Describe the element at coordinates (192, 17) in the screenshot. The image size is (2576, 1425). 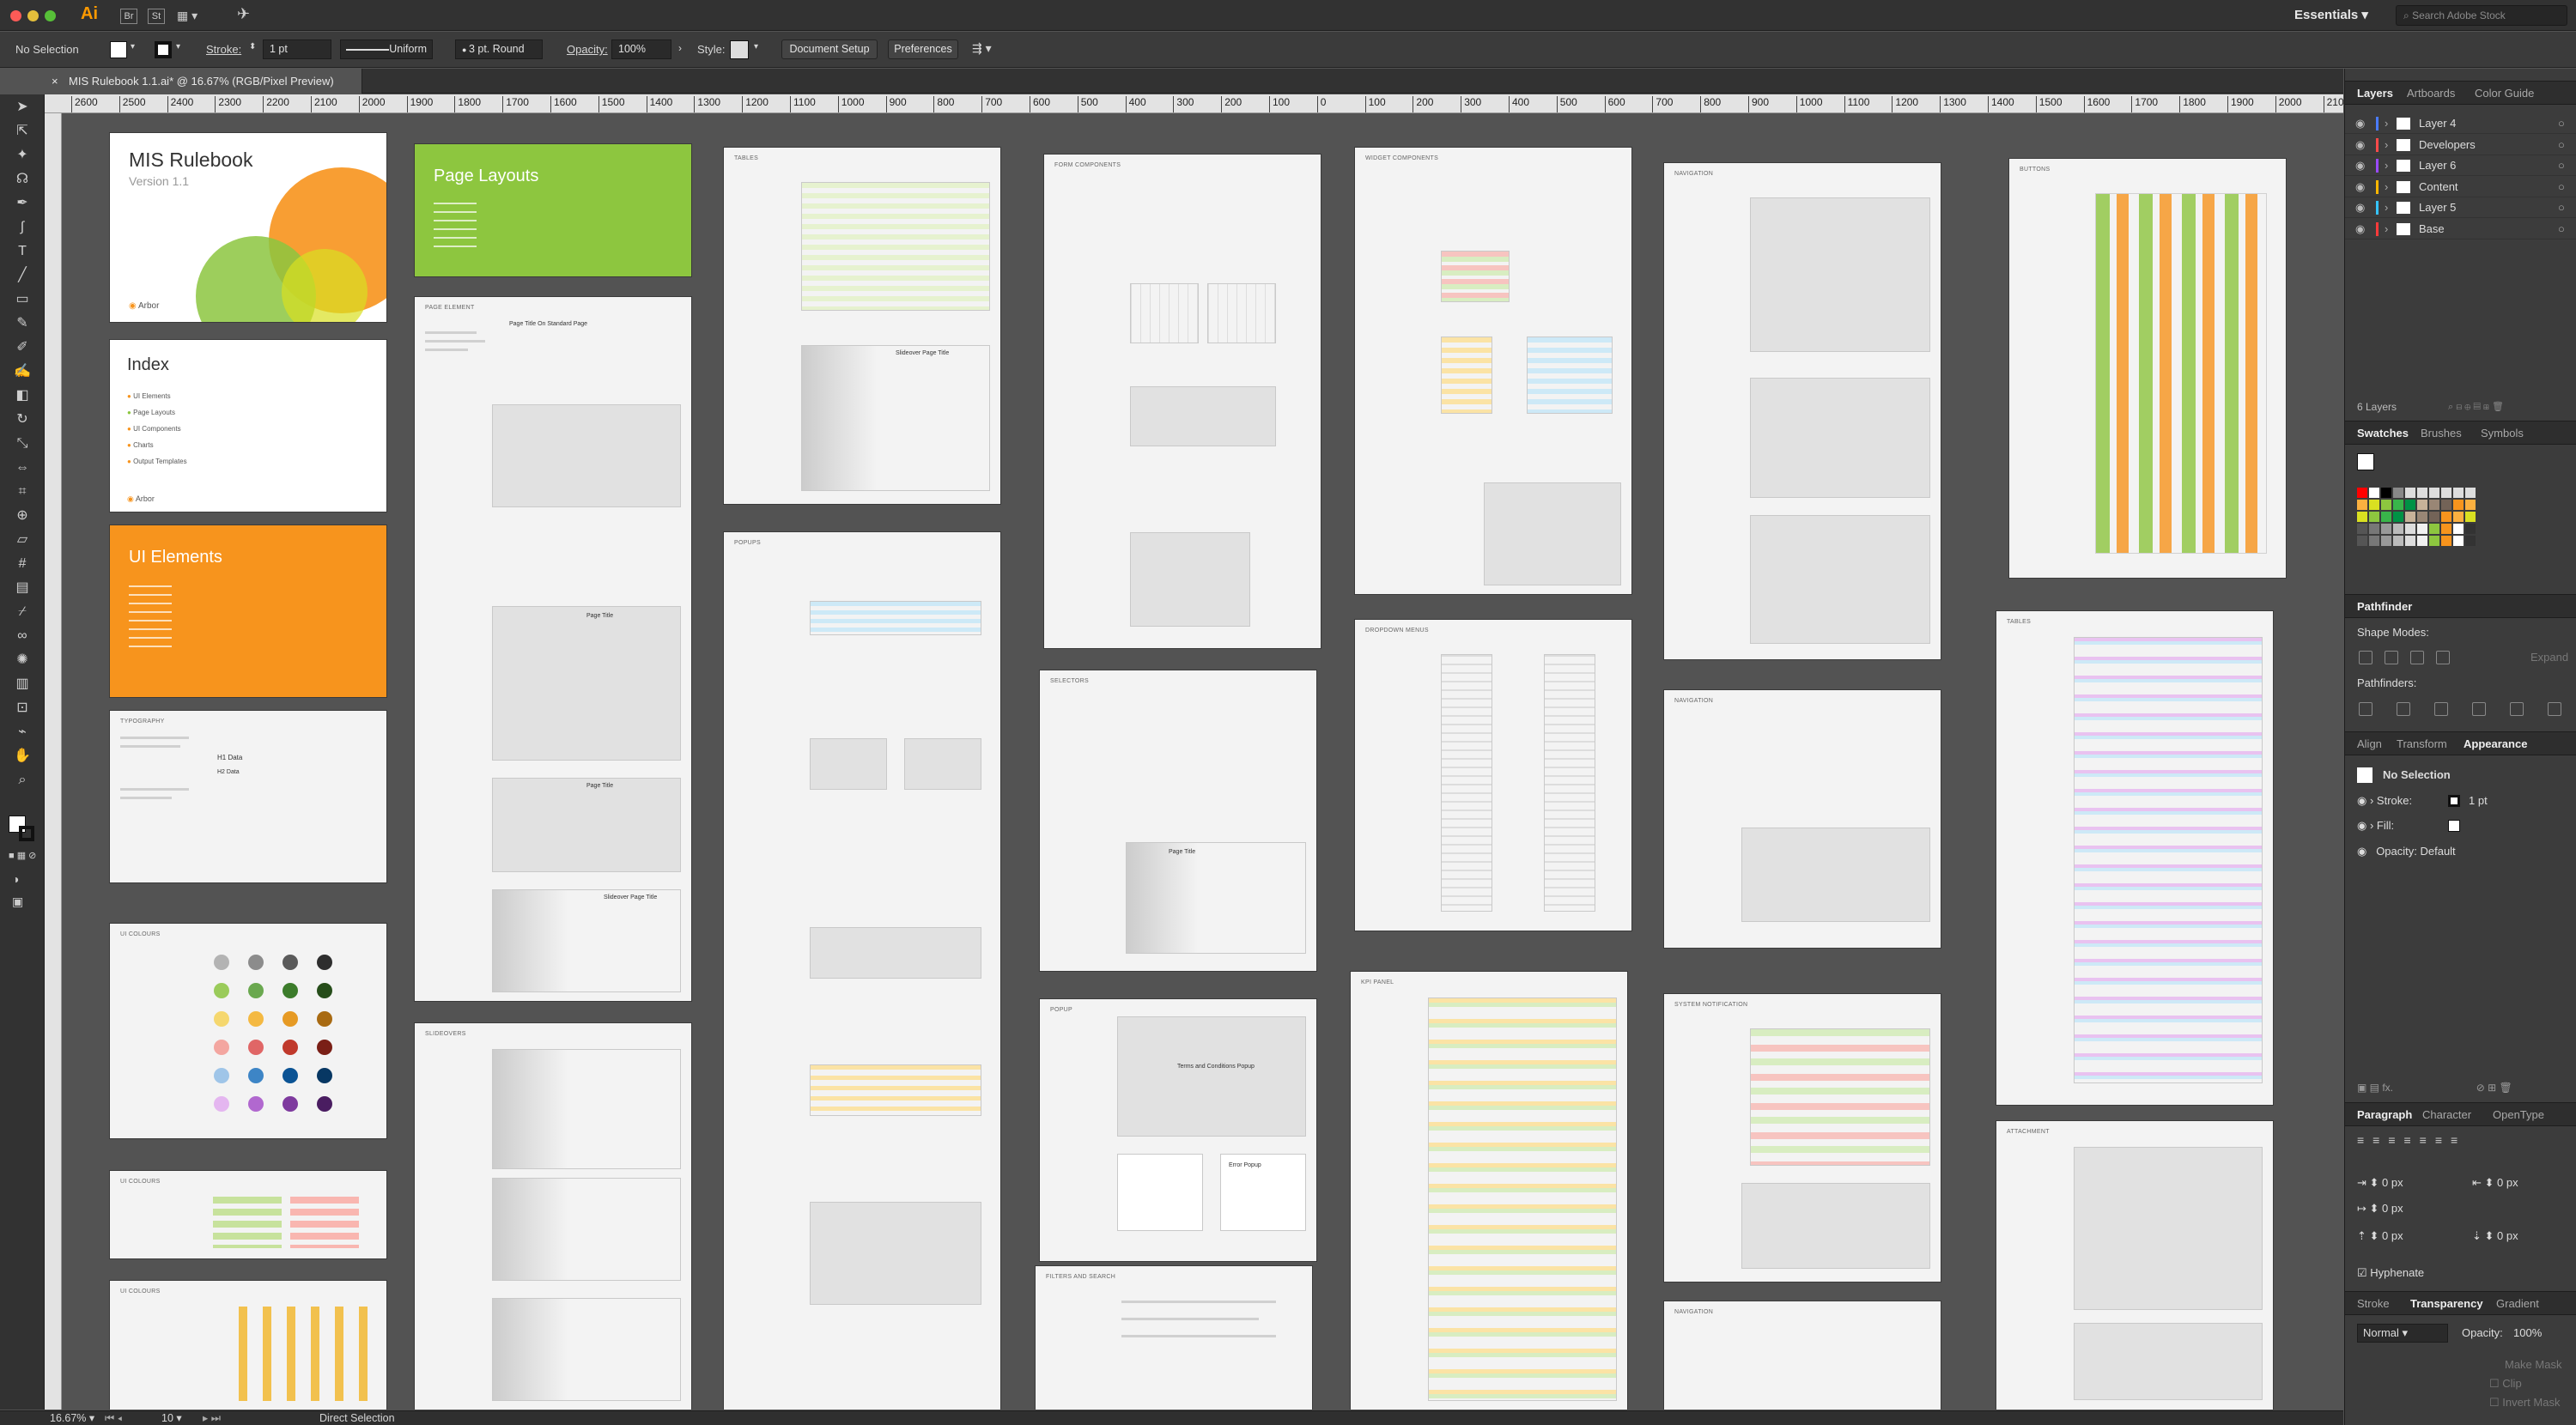
I see `arrange-documents-icon: ▦ ▾` at that location.